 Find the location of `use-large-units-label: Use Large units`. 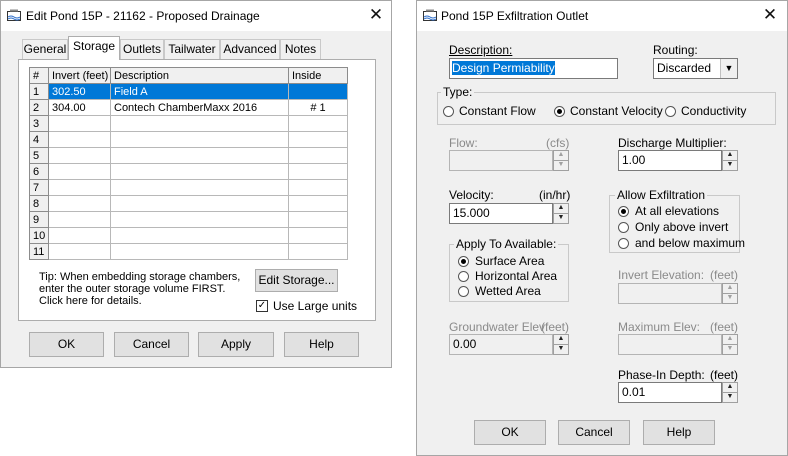

use-large-units-label: Use Large units is located at coordinates (315, 306).